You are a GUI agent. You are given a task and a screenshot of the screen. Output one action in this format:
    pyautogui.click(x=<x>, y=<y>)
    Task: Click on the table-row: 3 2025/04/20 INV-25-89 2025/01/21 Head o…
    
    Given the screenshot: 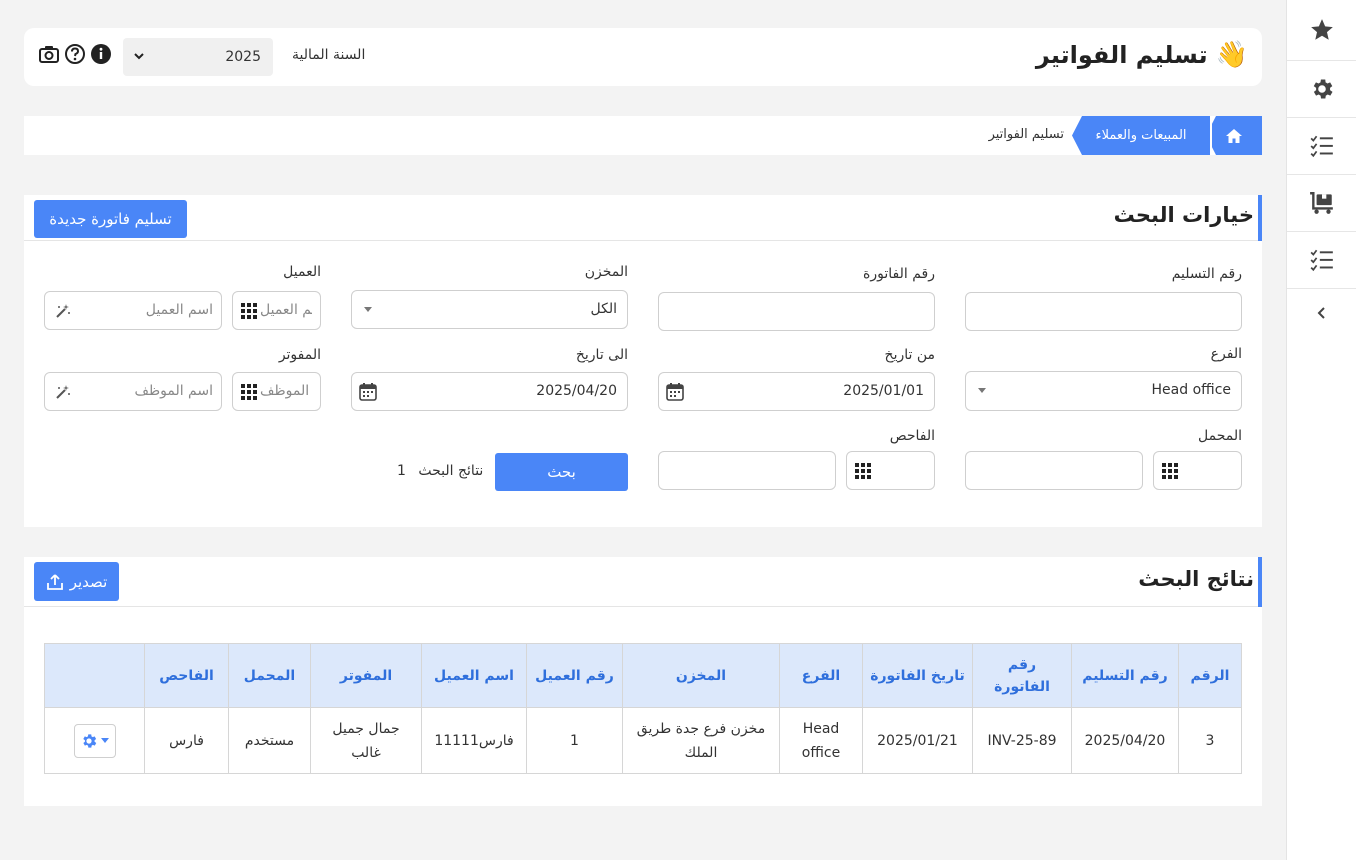 What is the action you would take?
    pyautogui.click(x=643, y=740)
    